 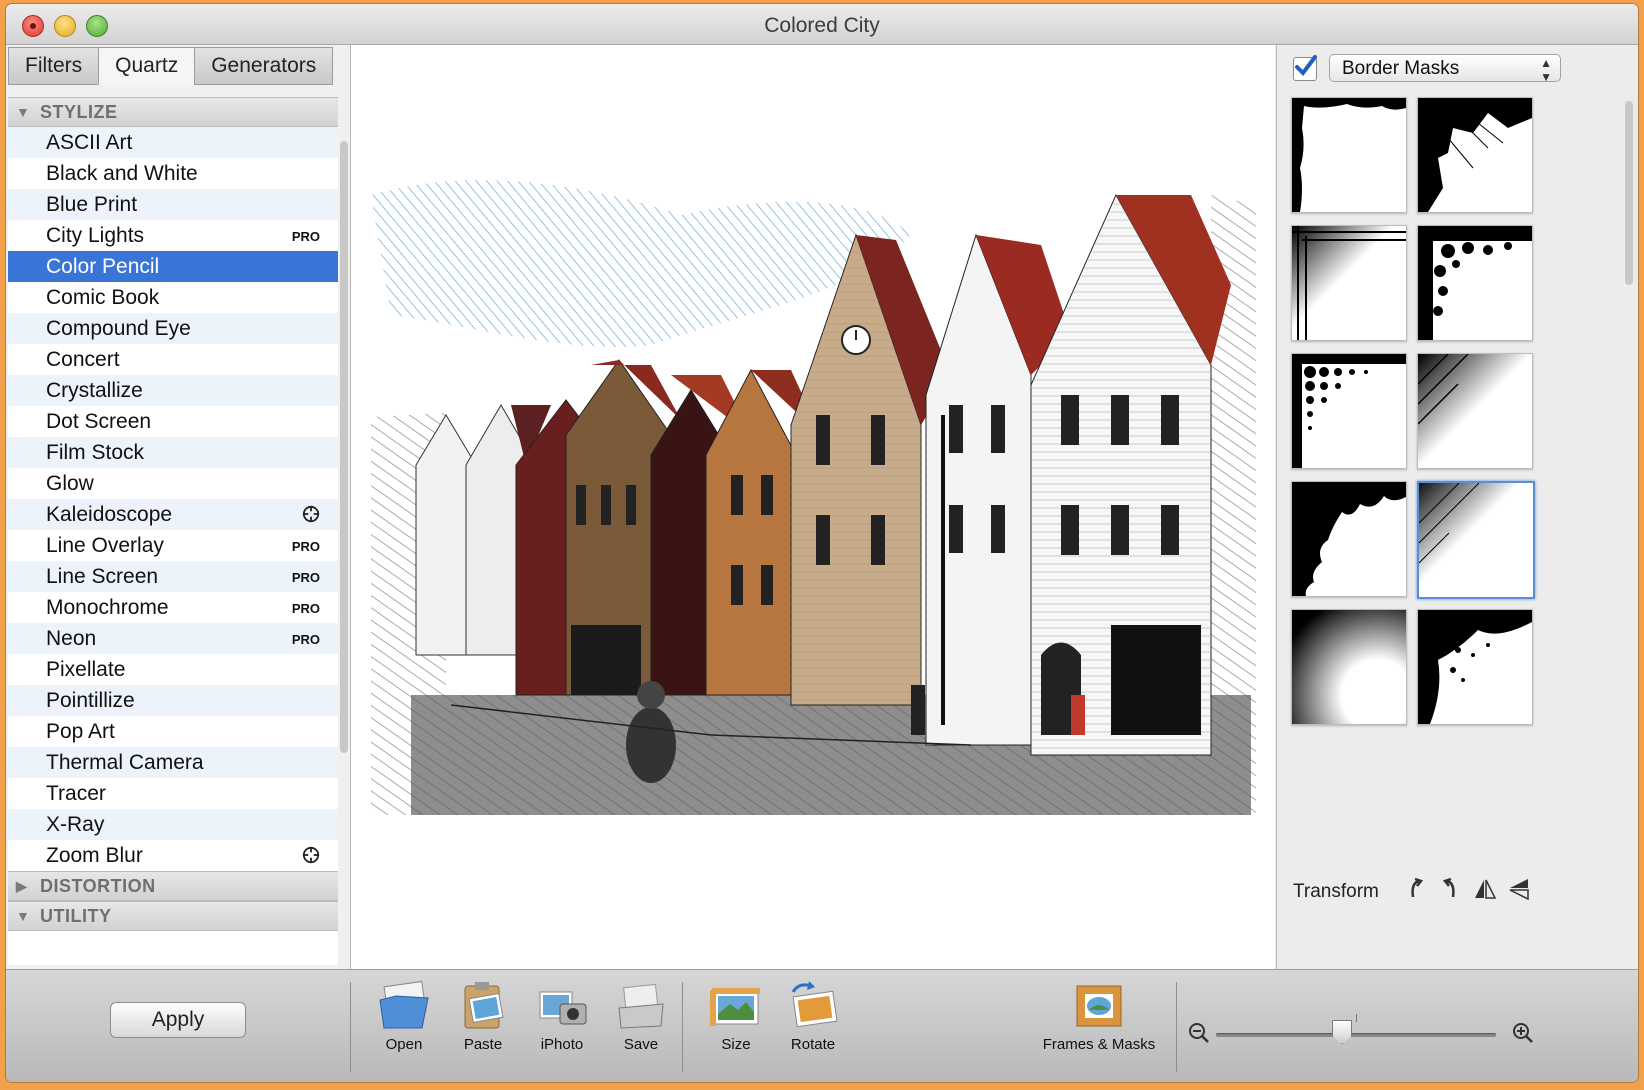 What do you see at coordinates (173, 204) in the screenshot?
I see `filter-item: Blue Print` at bounding box center [173, 204].